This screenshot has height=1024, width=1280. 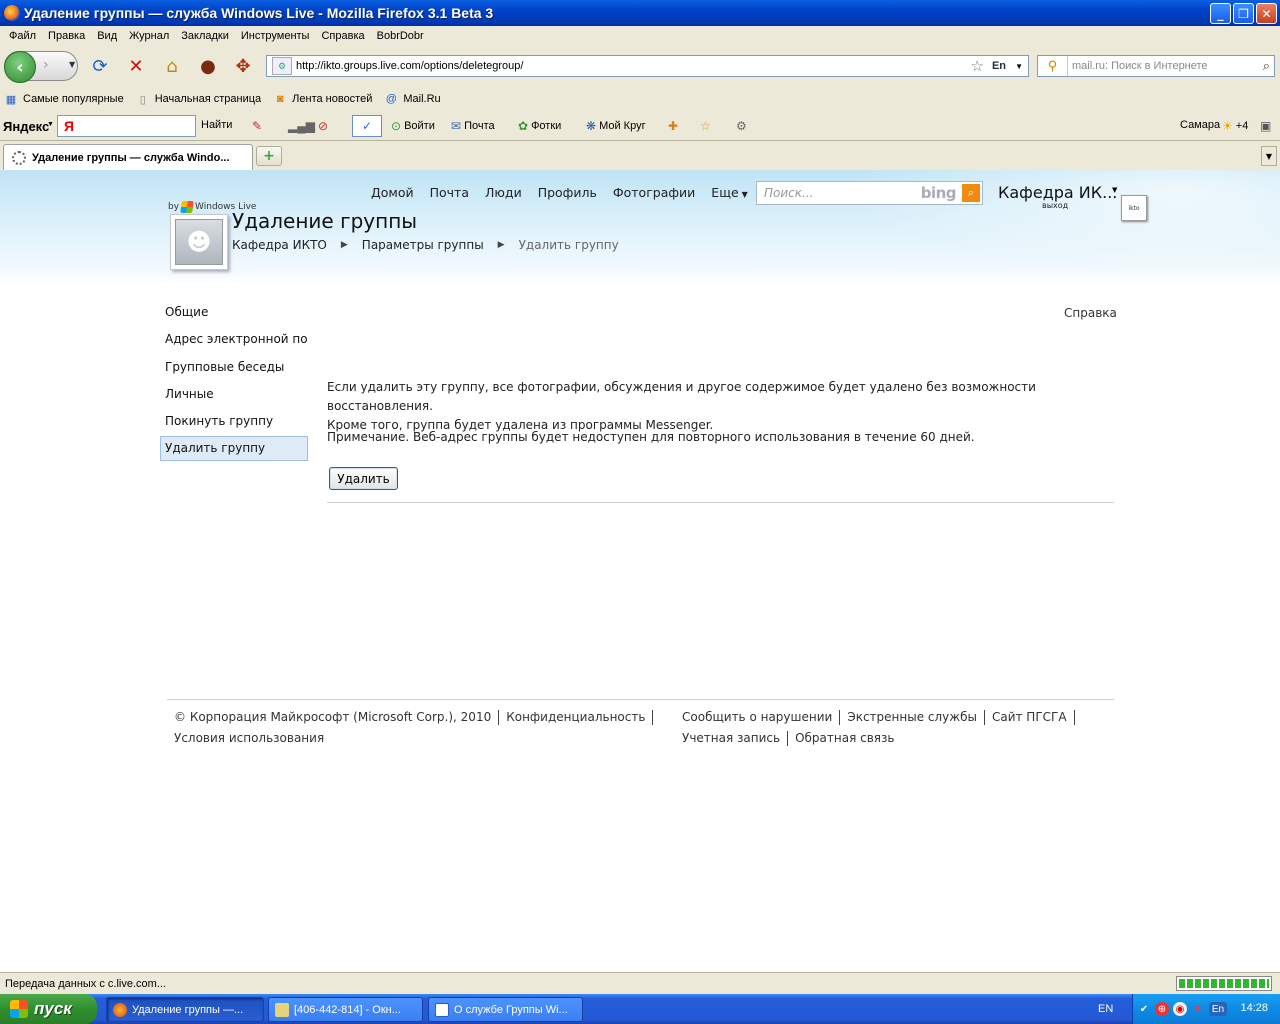 What do you see at coordinates (1235, 126) in the screenshot?
I see `weather-temp: ☀ +4` at bounding box center [1235, 126].